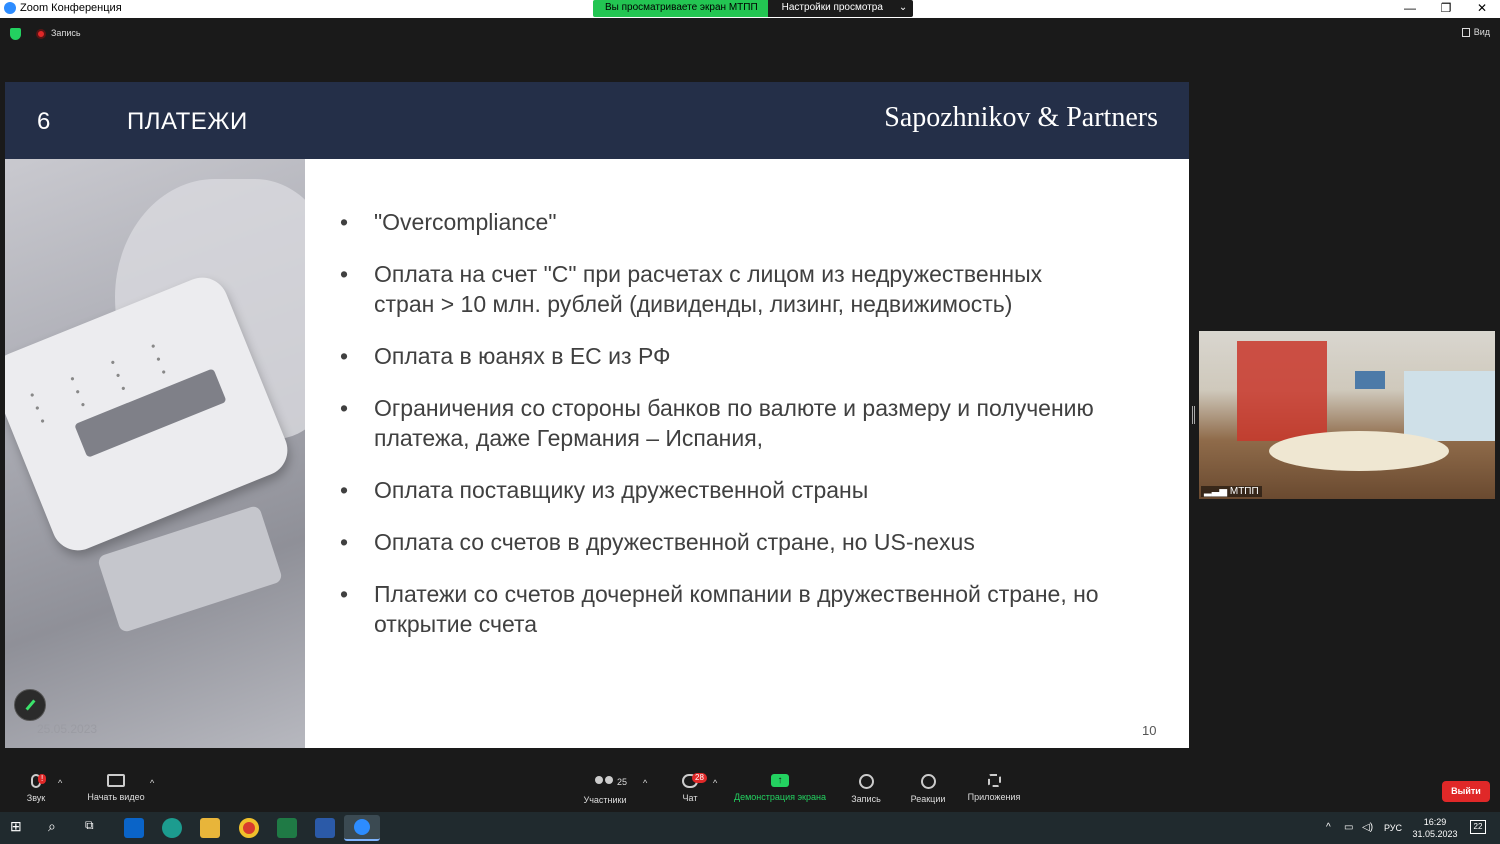 The height and width of the screenshot is (844, 1500). I want to click on meeting-top-bar: Запись Вид, so click(750, 34).